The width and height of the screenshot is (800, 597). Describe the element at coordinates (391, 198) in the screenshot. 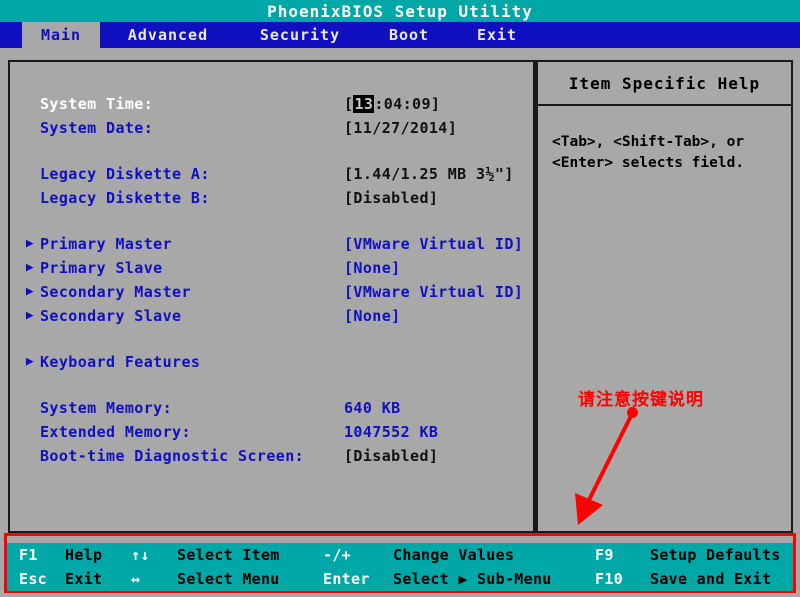

I see `row-value-legacy-diskette-b: [Disabled]` at that location.